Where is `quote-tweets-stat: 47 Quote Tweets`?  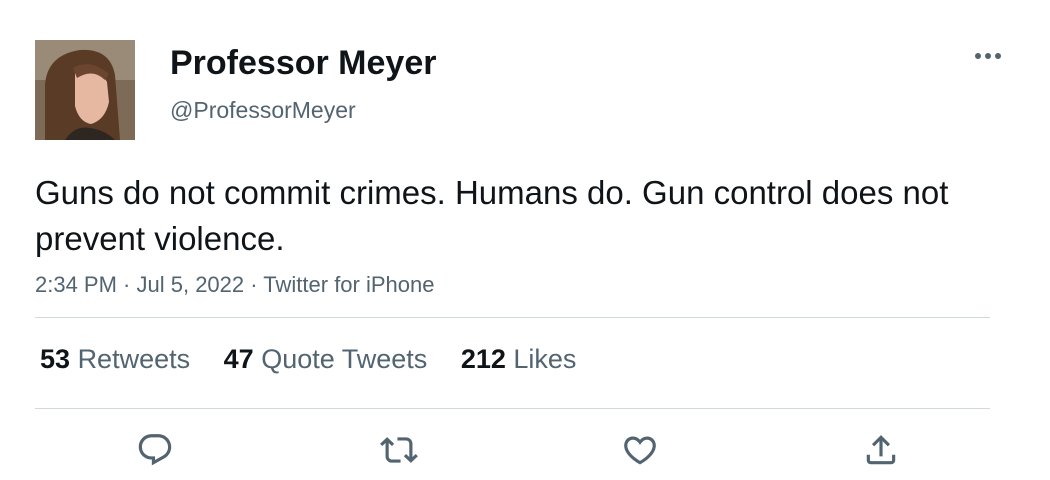
quote-tweets-stat: 47 Quote Tweets is located at coordinates (326, 359).